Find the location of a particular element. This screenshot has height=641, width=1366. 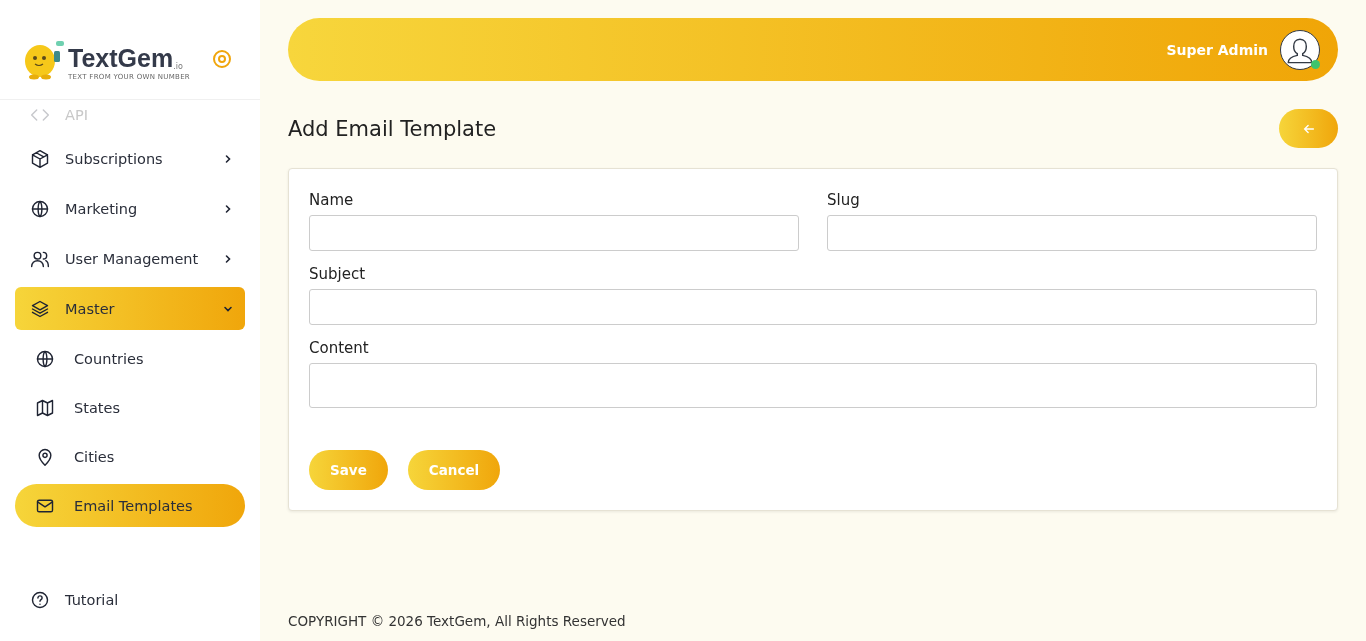

brand-name: TextGem is located at coordinates (121, 58).